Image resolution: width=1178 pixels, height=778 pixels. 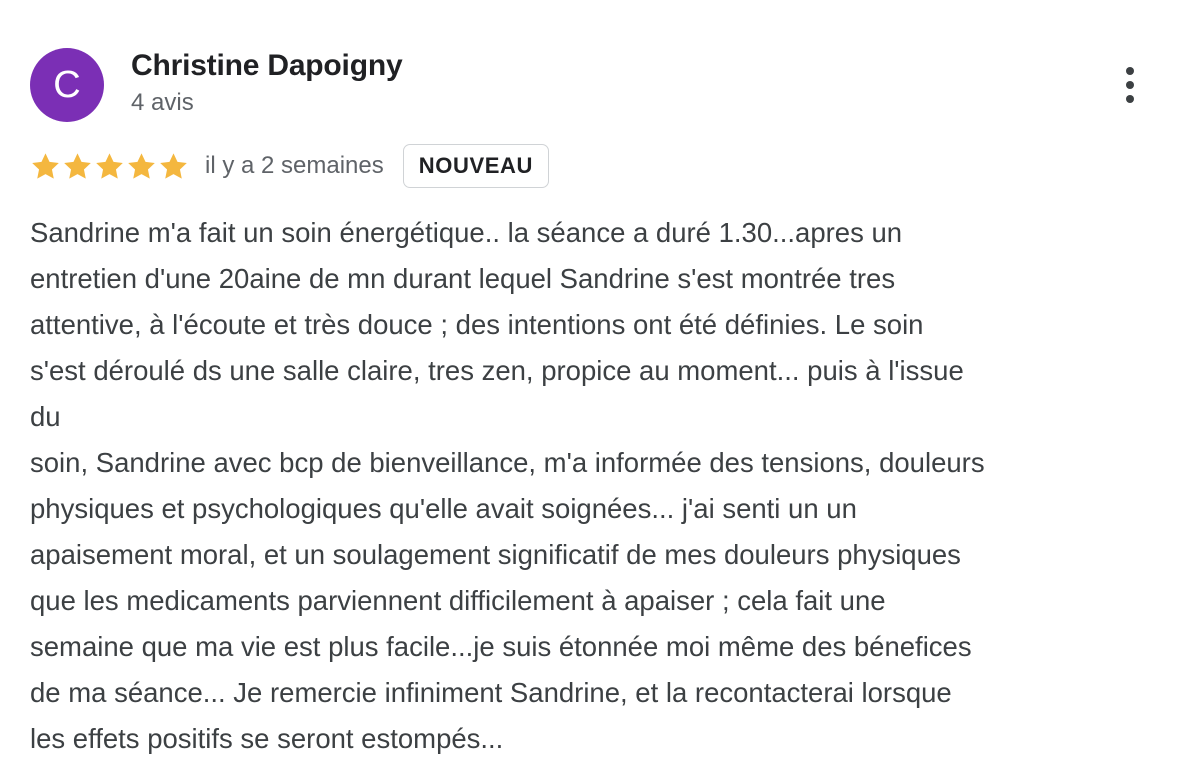 I want to click on review-text-line: du, so click(x=45, y=416).